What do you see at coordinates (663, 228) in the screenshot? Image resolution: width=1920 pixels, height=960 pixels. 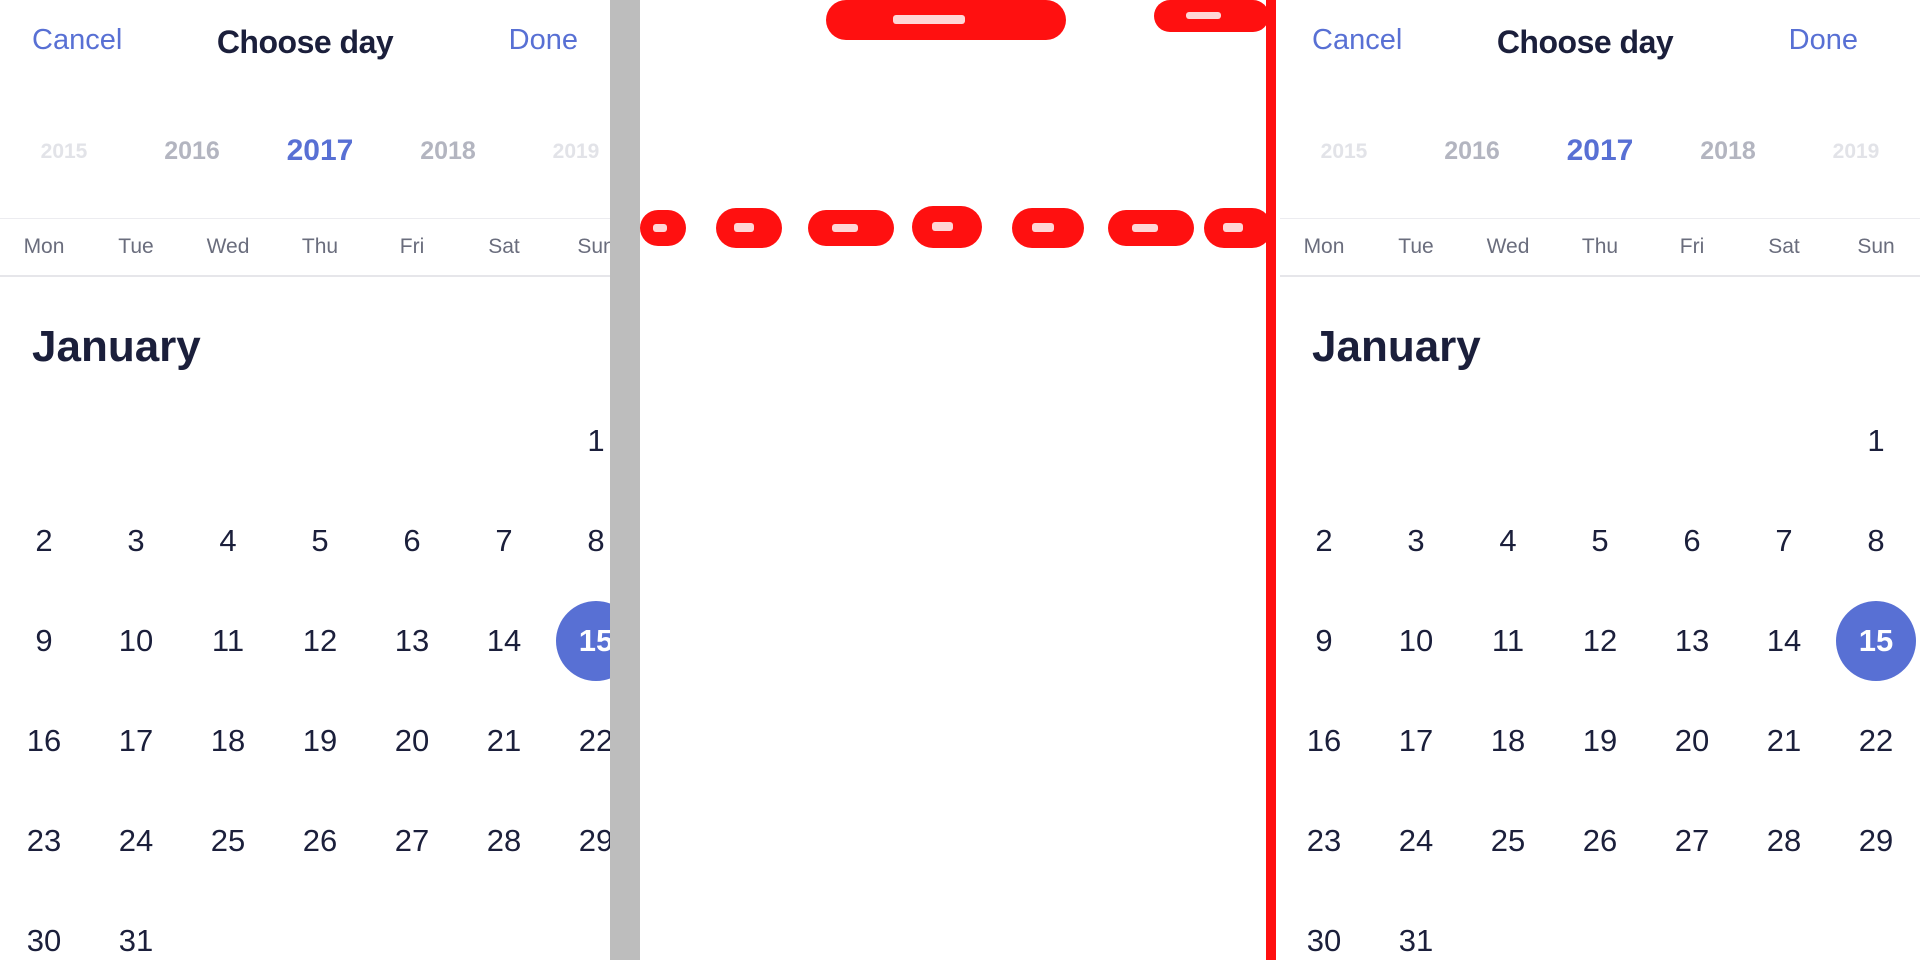 I see `diff-highlight-weekday-mon` at bounding box center [663, 228].